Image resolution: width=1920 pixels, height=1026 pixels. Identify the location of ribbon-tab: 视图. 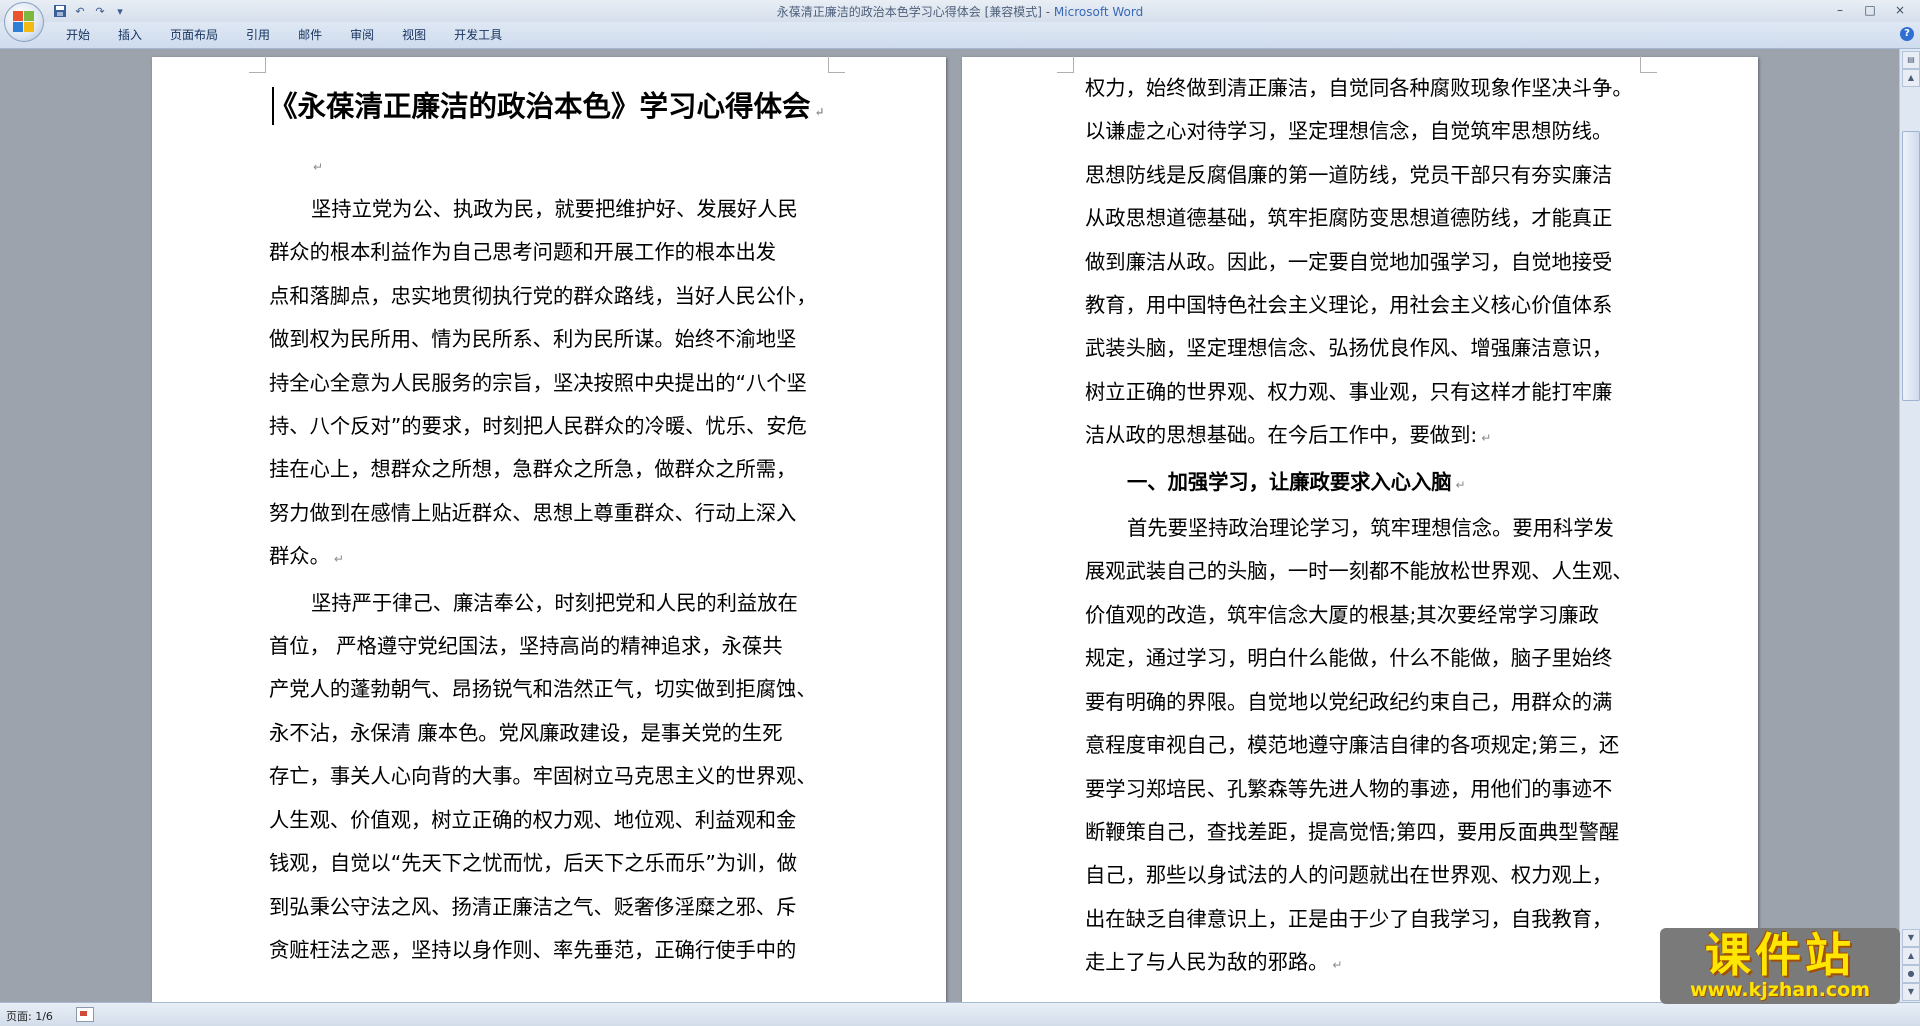
(414, 35).